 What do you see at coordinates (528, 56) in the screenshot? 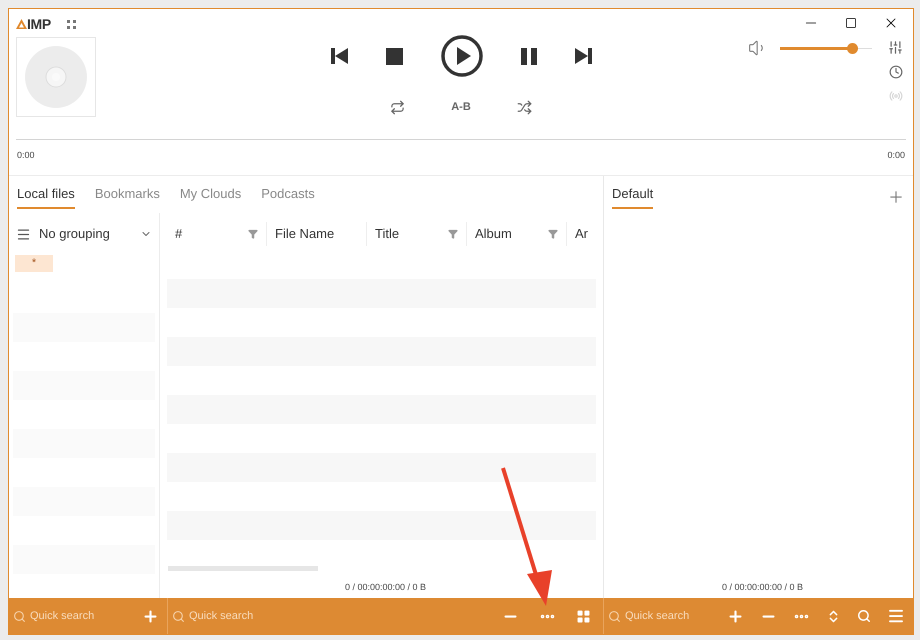
I see `pause-button` at bounding box center [528, 56].